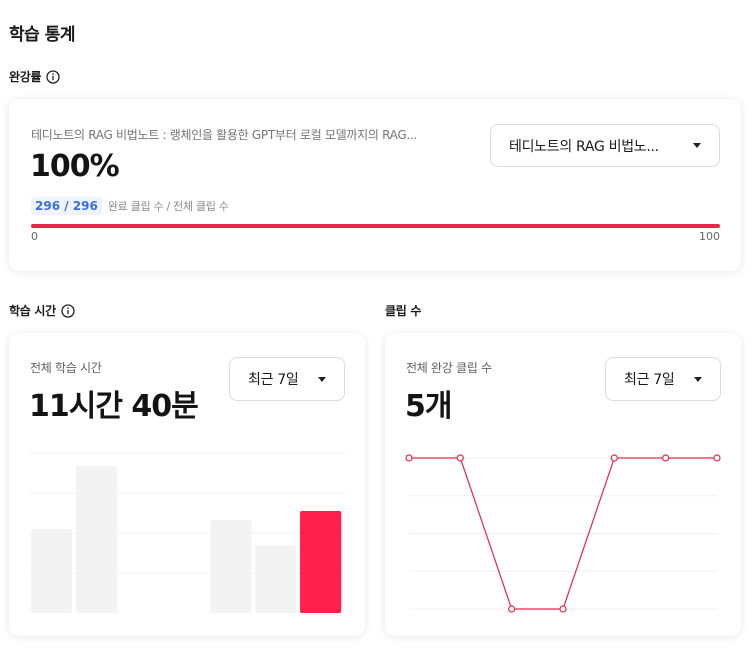 The height and width of the screenshot is (648, 753). What do you see at coordinates (709, 236) in the screenshot?
I see `progress-axis-max: 100` at bounding box center [709, 236].